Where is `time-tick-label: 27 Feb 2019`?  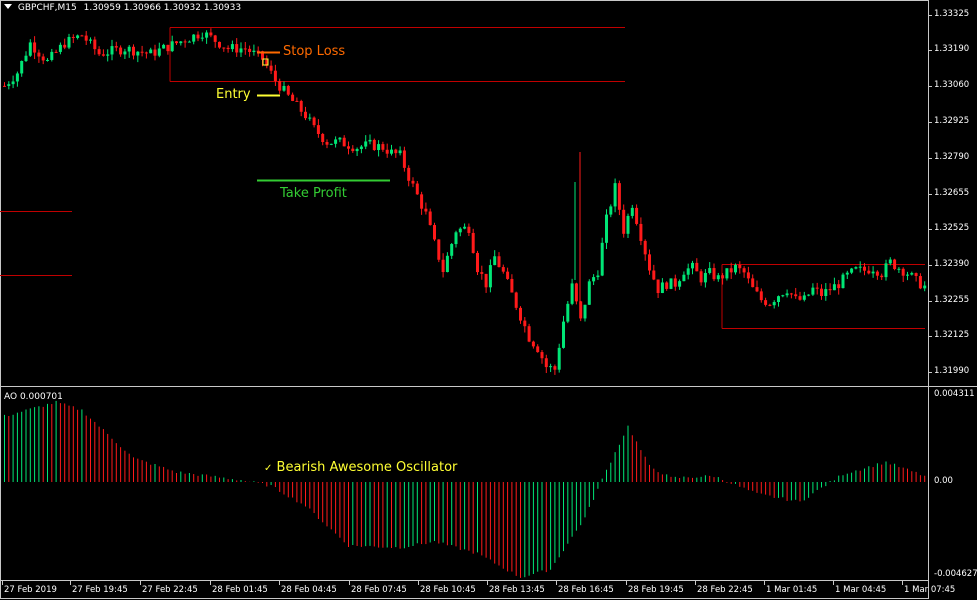 time-tick-label: 27 Feb 2019 is located at coordinates (30, 590).